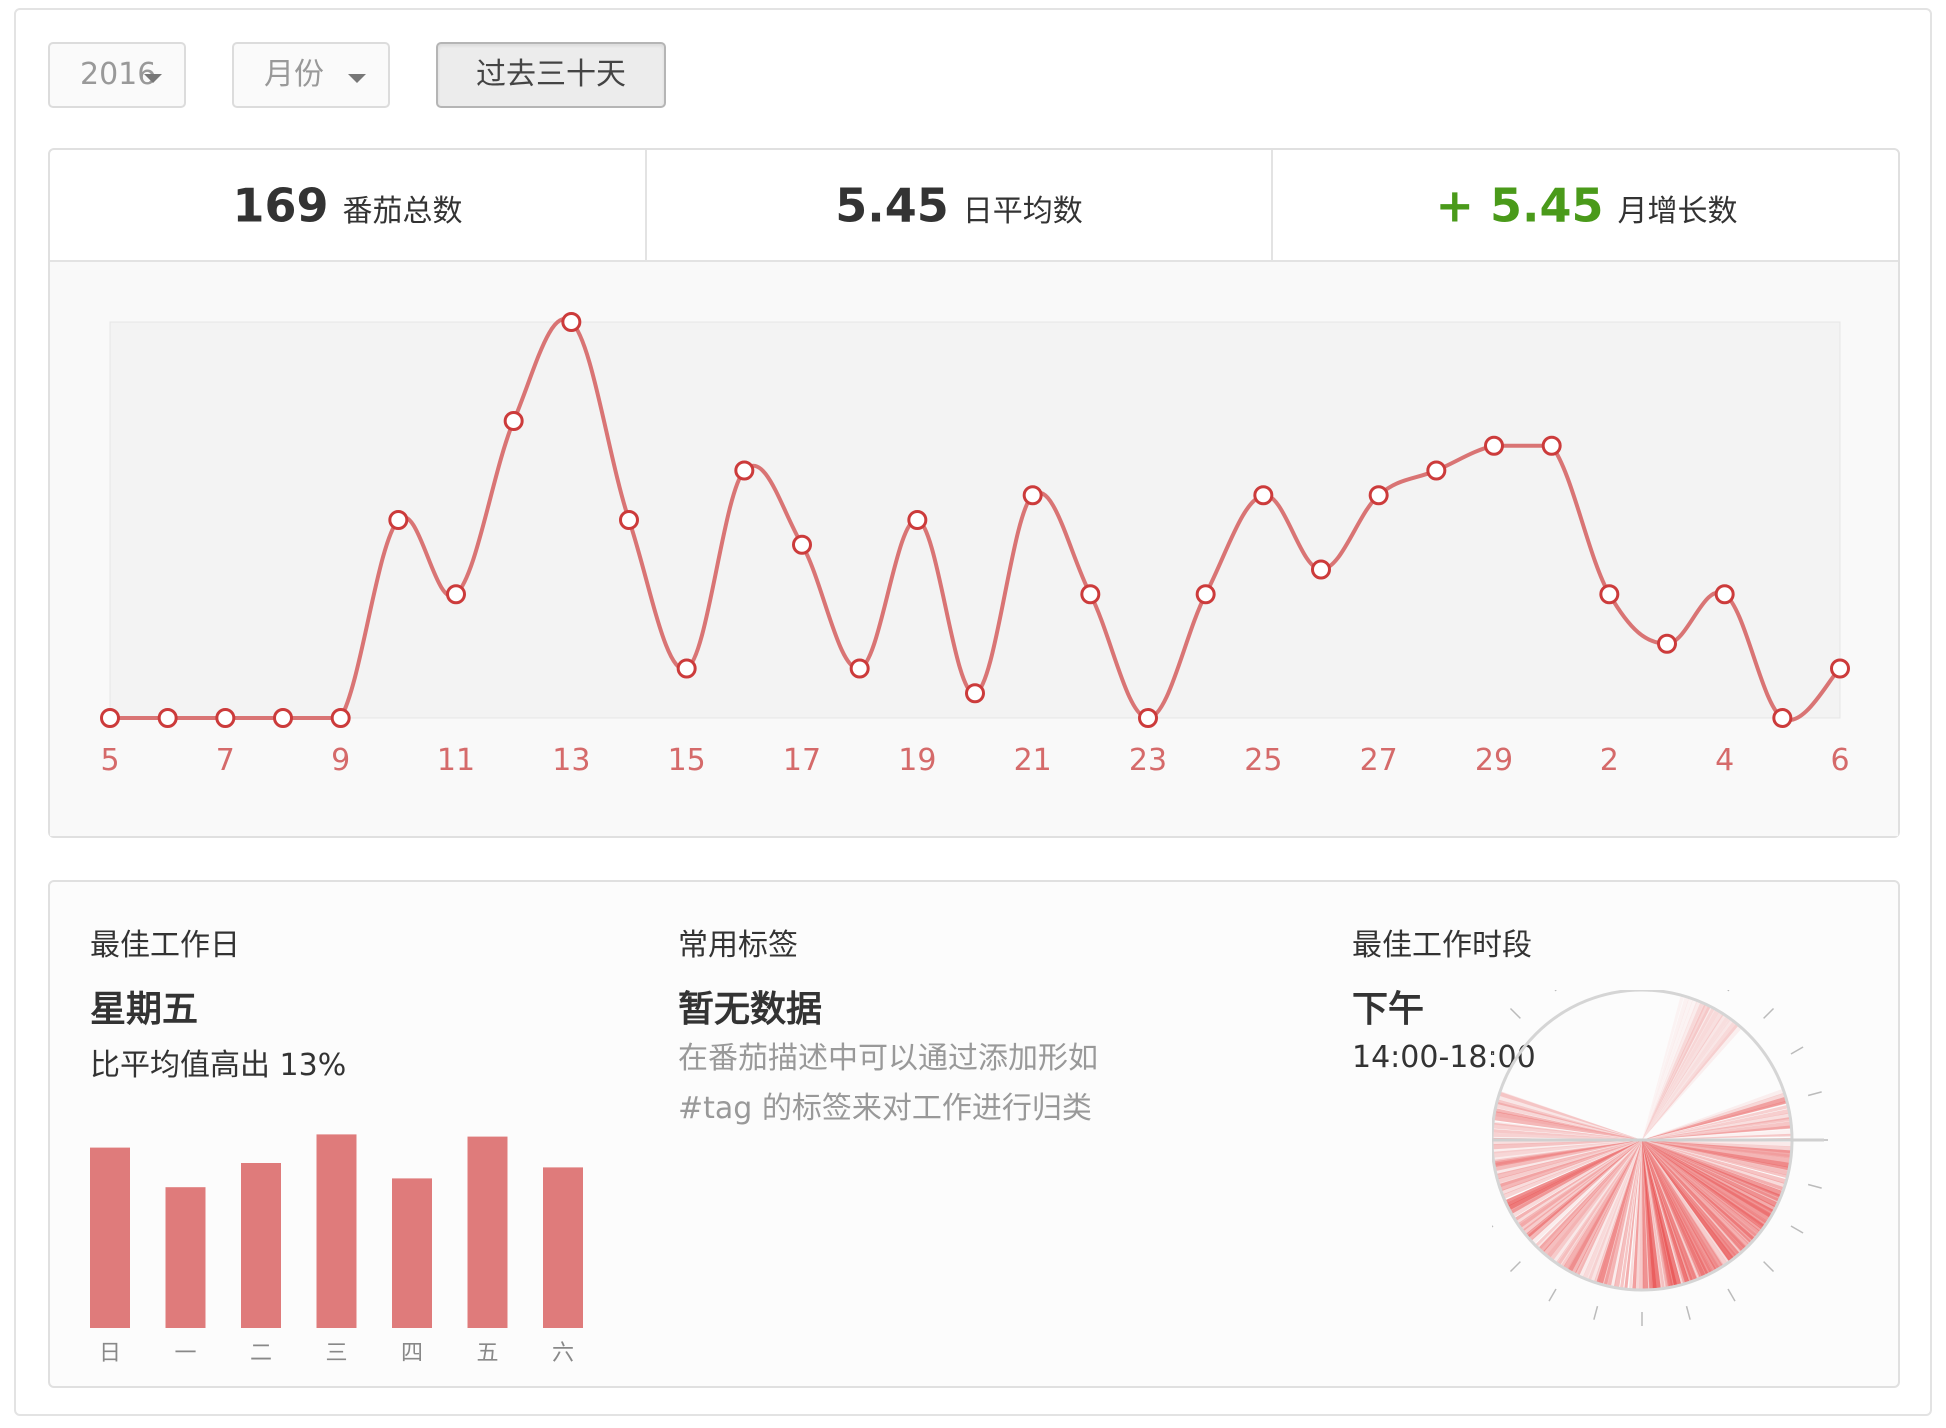 Image resolution: width=1946 pixels, height=1428 pixels. What do you see at coordinates (551, 75) in the screenshot?
I see `last-thirty-days-button: 过去三十天` at bounding box center [551, 75].